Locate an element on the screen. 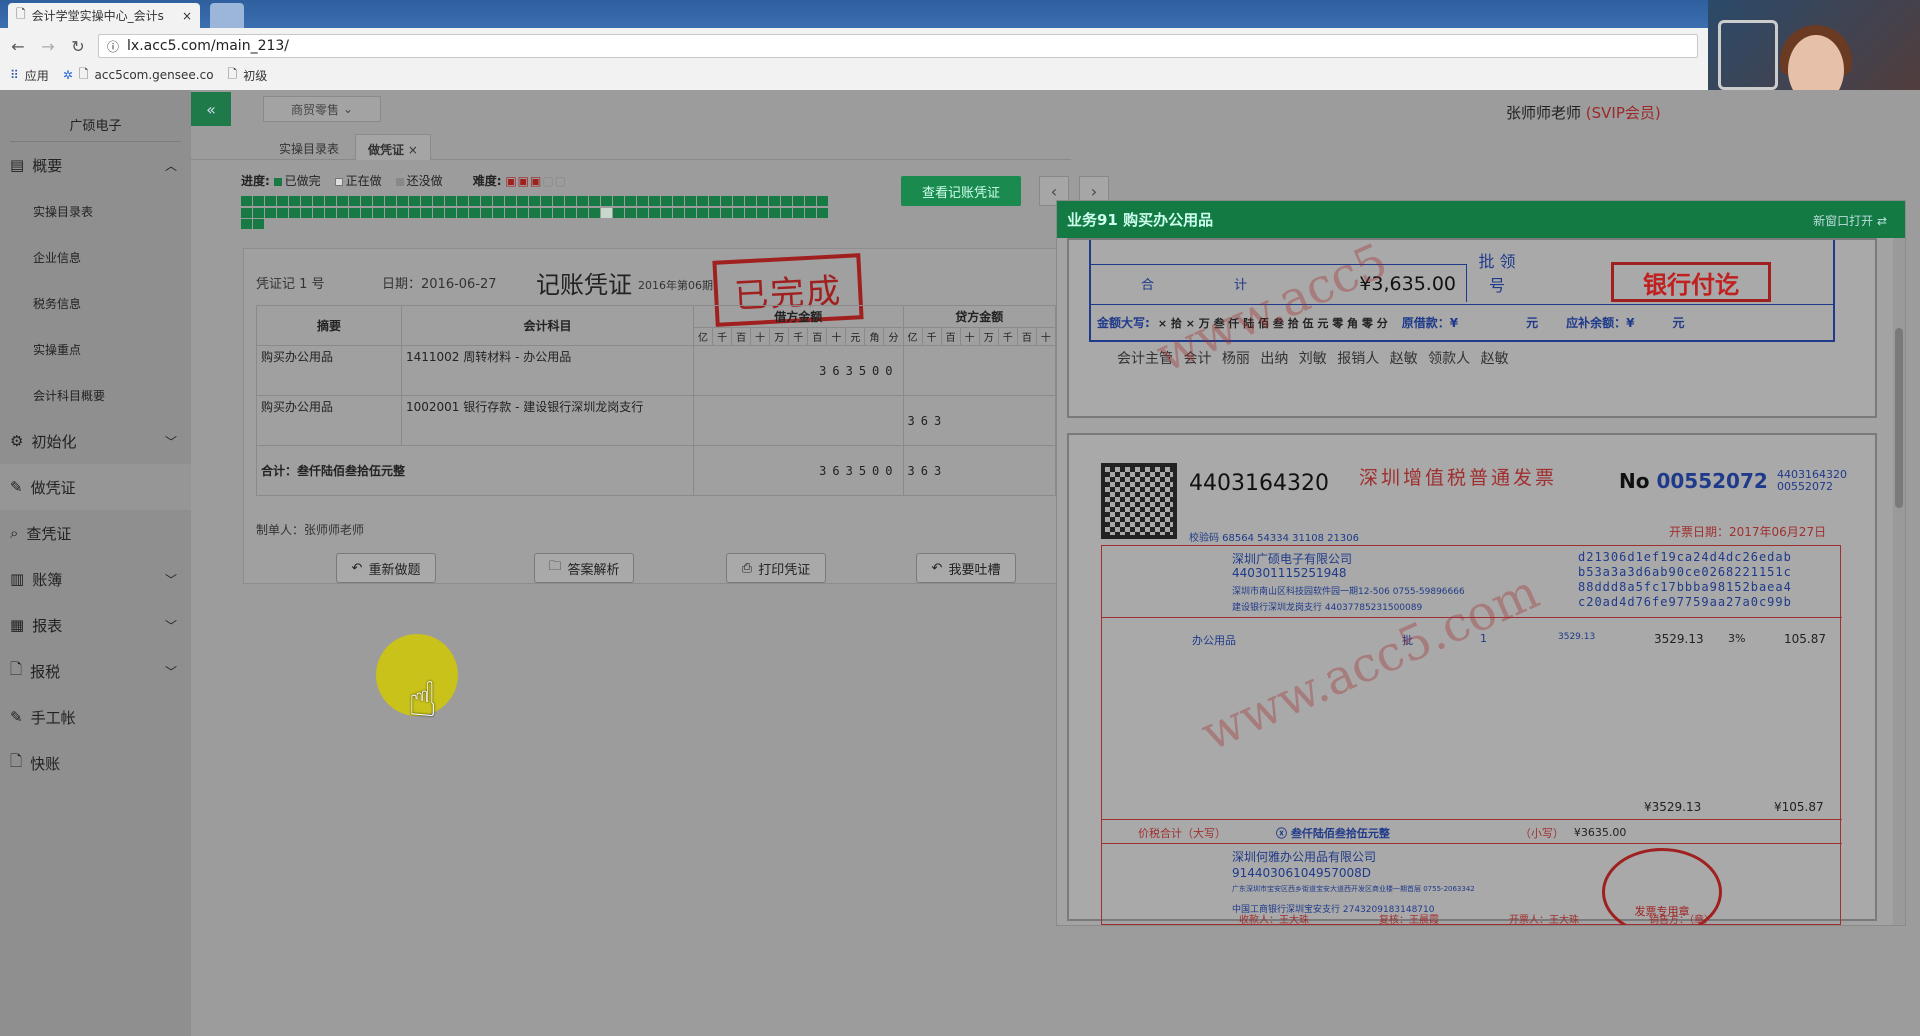 The width and height of the screenshot is (1920, 1036). panel-scrollbar is located at coordinates (1899, 581).